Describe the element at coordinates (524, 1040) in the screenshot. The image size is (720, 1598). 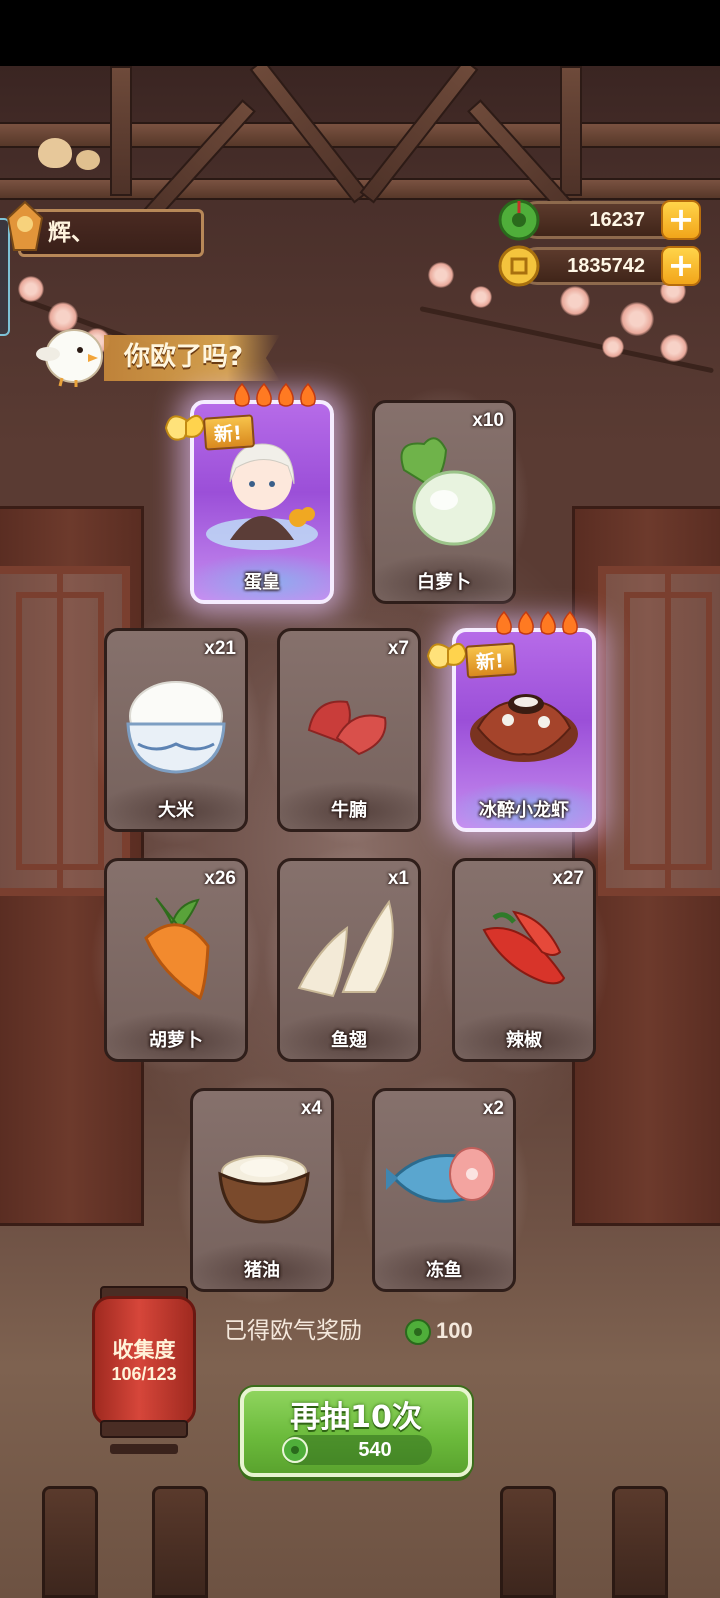
I see `card-name: 辣椒` at that location.